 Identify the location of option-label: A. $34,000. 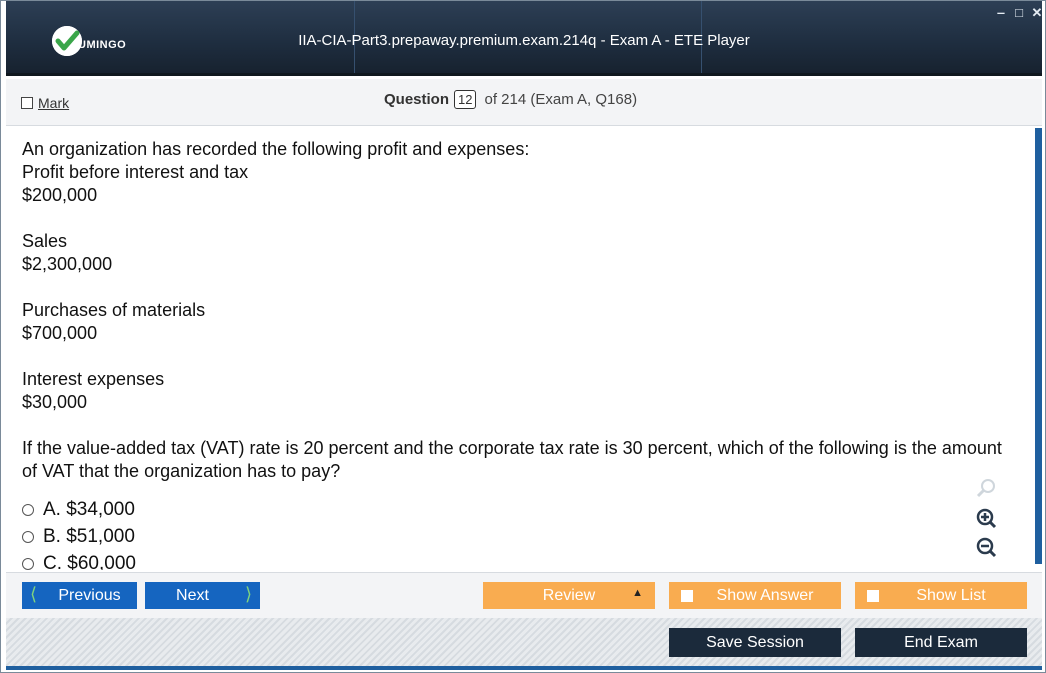
(89, 509).